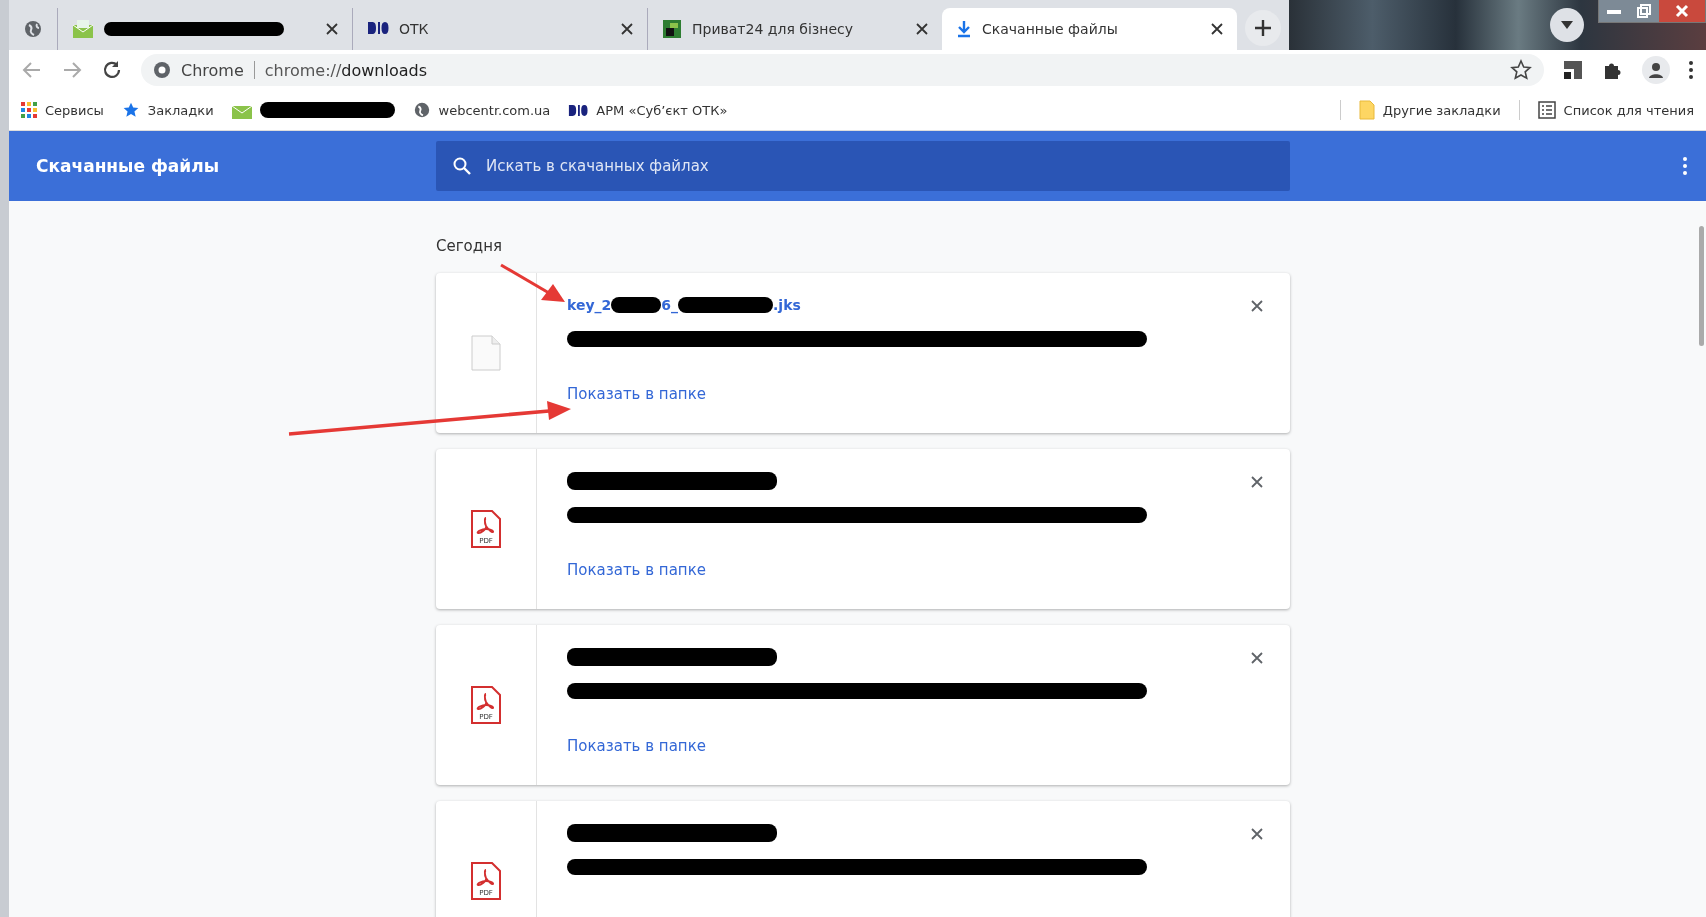 The width and height of the screenshot is (1706, 917). What do you see at coordinates (1573, 70) in the screenshot?
I see `cast-icon` at bounding box center [1573, 70].